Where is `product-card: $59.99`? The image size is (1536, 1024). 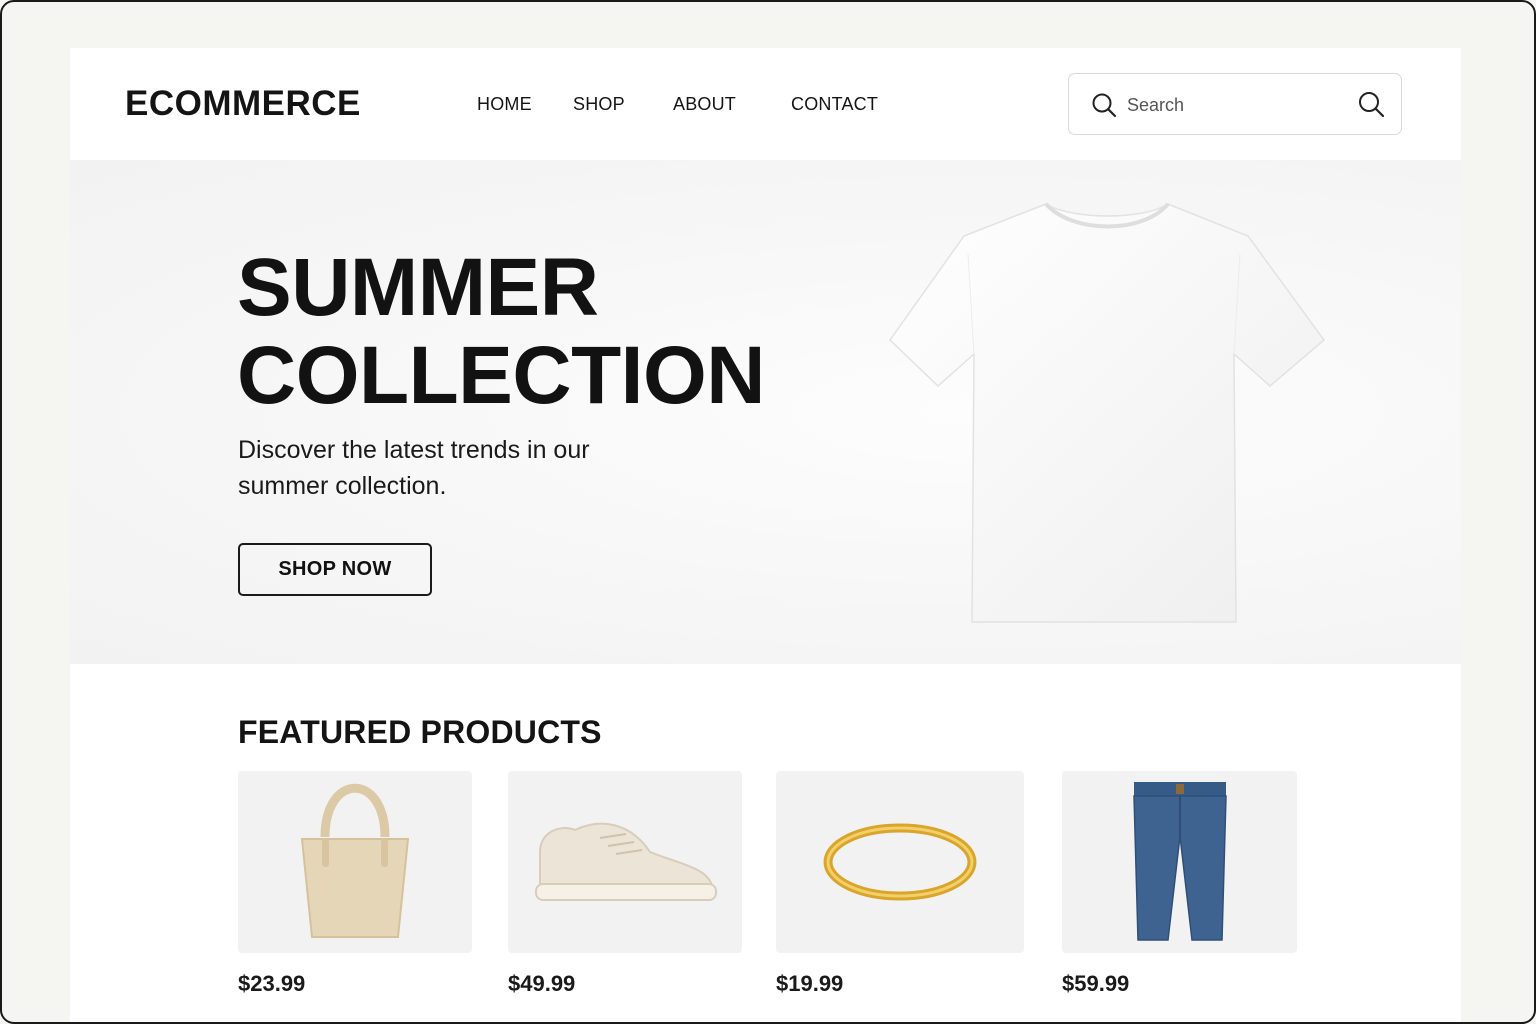
product-card: $59.99 is located at coordinates (1179, 883).